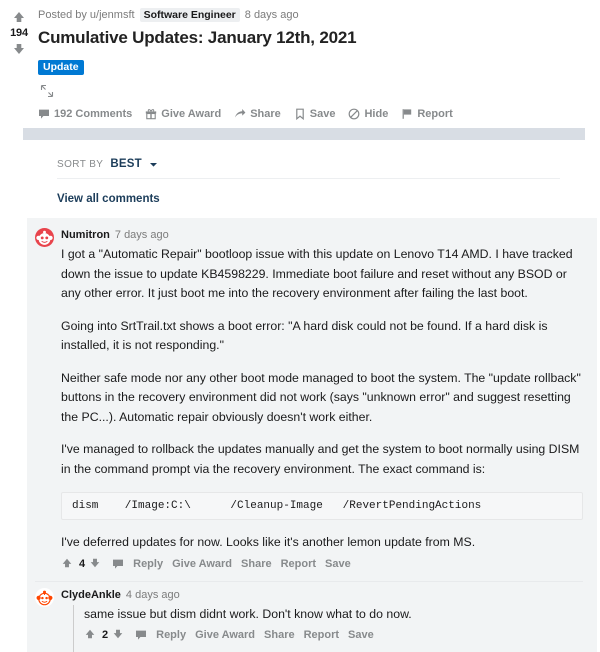 This screenshot has width=600, height=652. I want to click on comment-action-bar: 4 Reply Give Award Share Report Save, so click(322, 567).